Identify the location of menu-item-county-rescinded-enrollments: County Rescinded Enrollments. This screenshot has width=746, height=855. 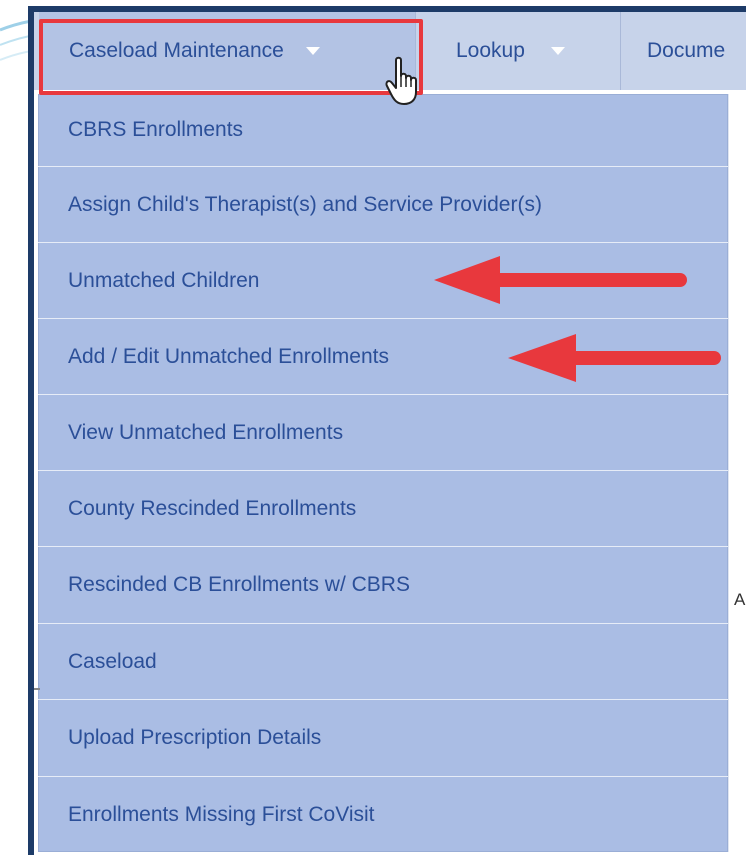
(383, 509).